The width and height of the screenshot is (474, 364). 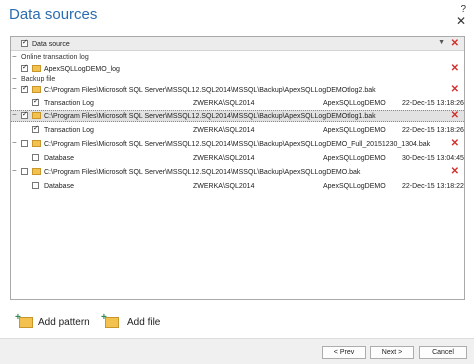 I want to click on cancel-button: Cancel, so click(x=443, y=352).